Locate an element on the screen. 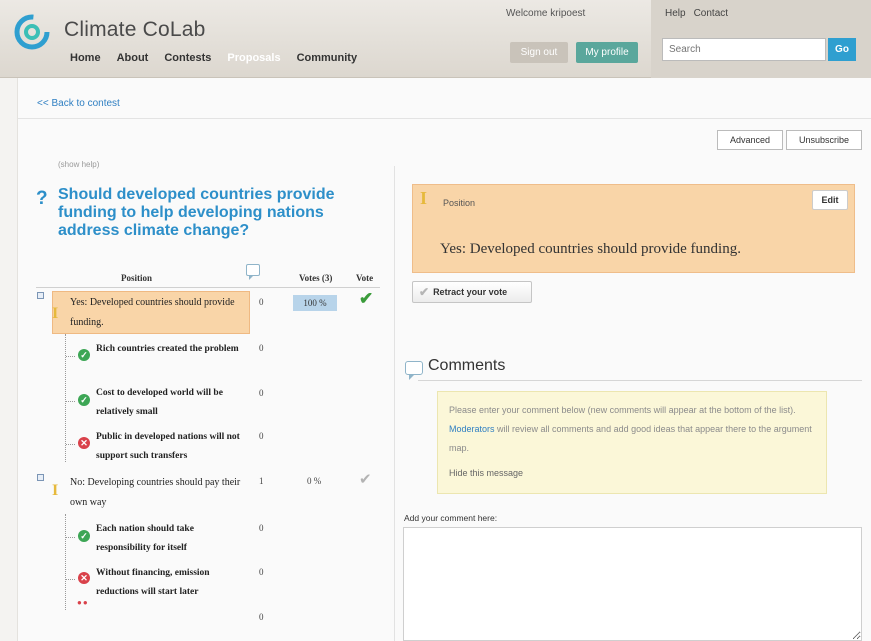 Image resolution: width=871 pixels, height=641 pixels. utility-links: Help Contact is located at coordinates (696, 13).